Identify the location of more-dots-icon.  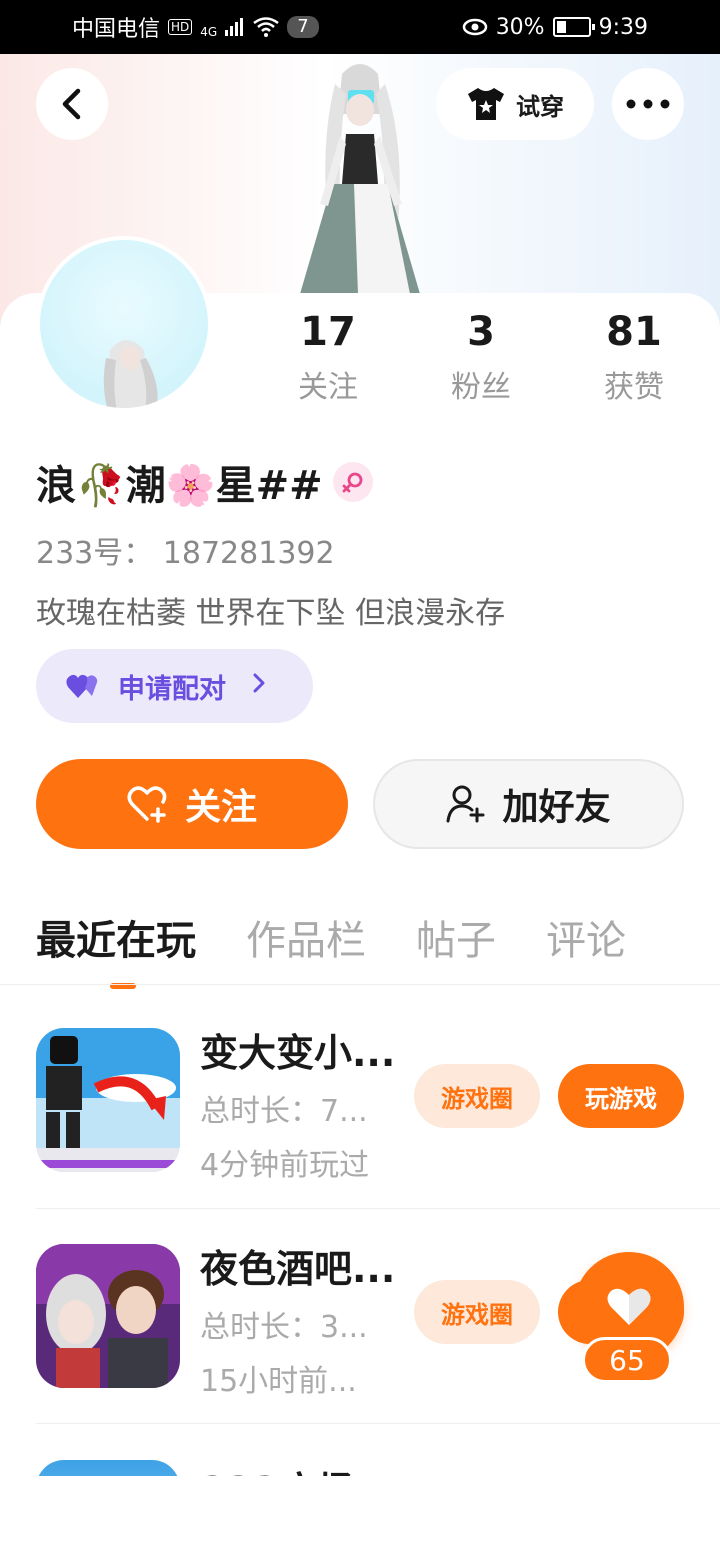
(648, 104).